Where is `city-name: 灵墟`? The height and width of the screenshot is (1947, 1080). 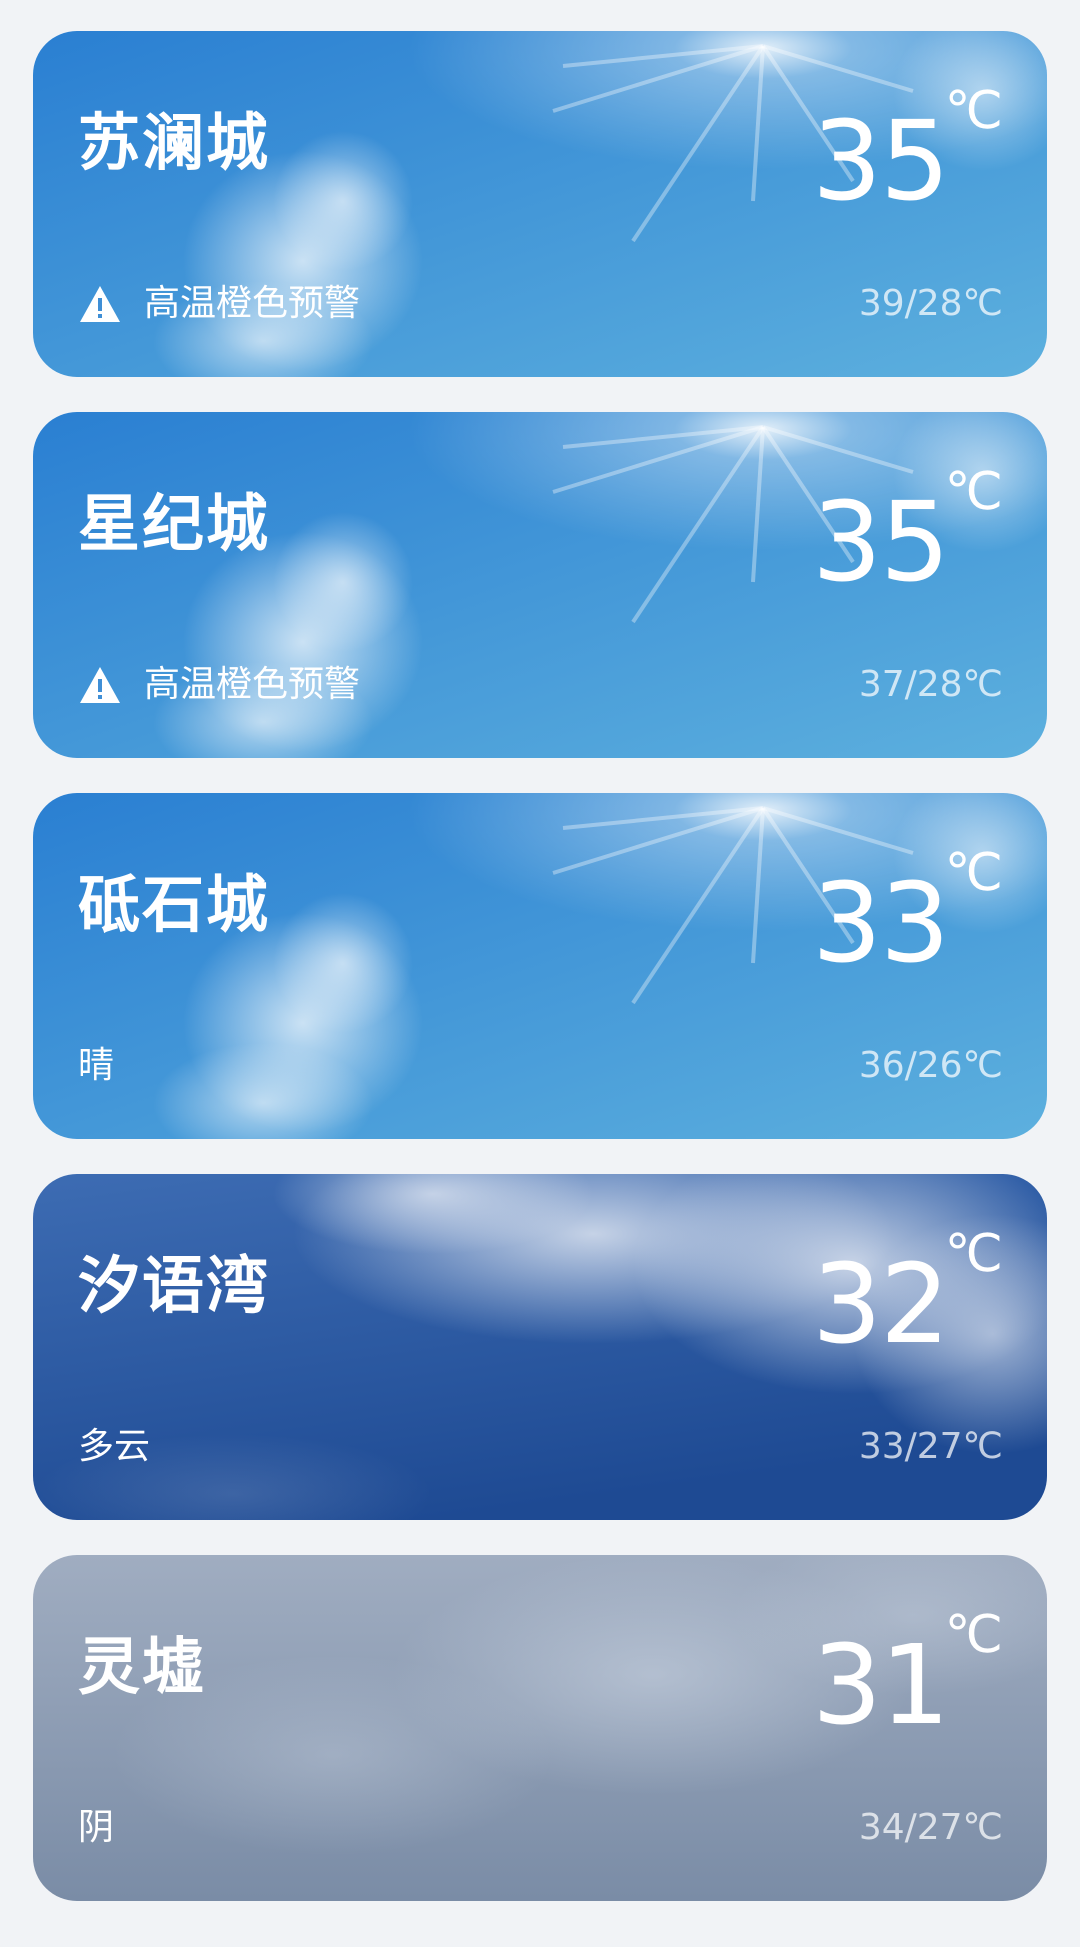
city-name: 灵墟 is located at coordinates (142, 1666).